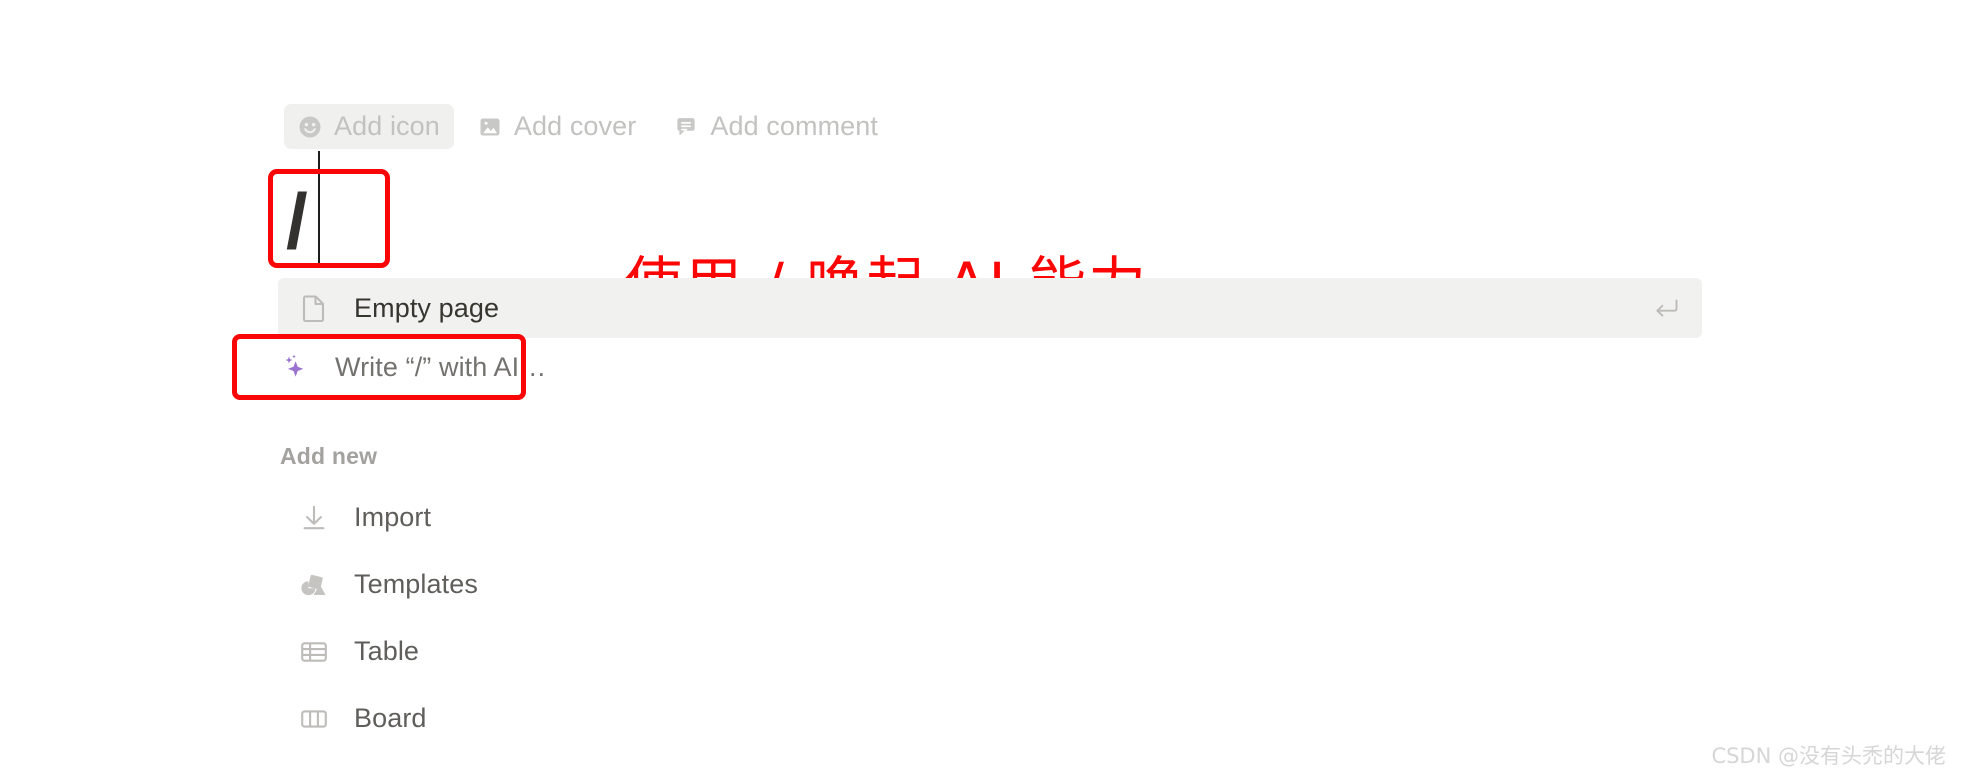 This screenshot has width=1970, height=782. Describe the element at coordinates (387, 126) in the screenshot. I see `add-icon-label: Add icon` at that location.